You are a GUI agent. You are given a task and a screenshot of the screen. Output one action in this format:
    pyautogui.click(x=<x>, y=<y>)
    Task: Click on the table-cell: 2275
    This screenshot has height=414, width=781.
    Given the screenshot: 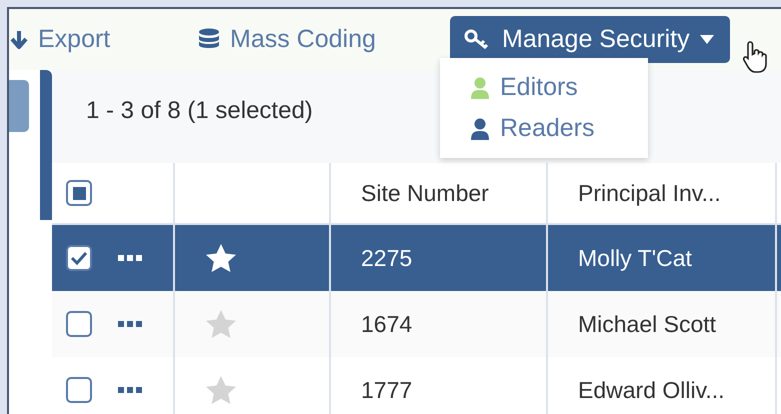 What is the action you would take?
    pyautogui.click(x=439, y=258)
    